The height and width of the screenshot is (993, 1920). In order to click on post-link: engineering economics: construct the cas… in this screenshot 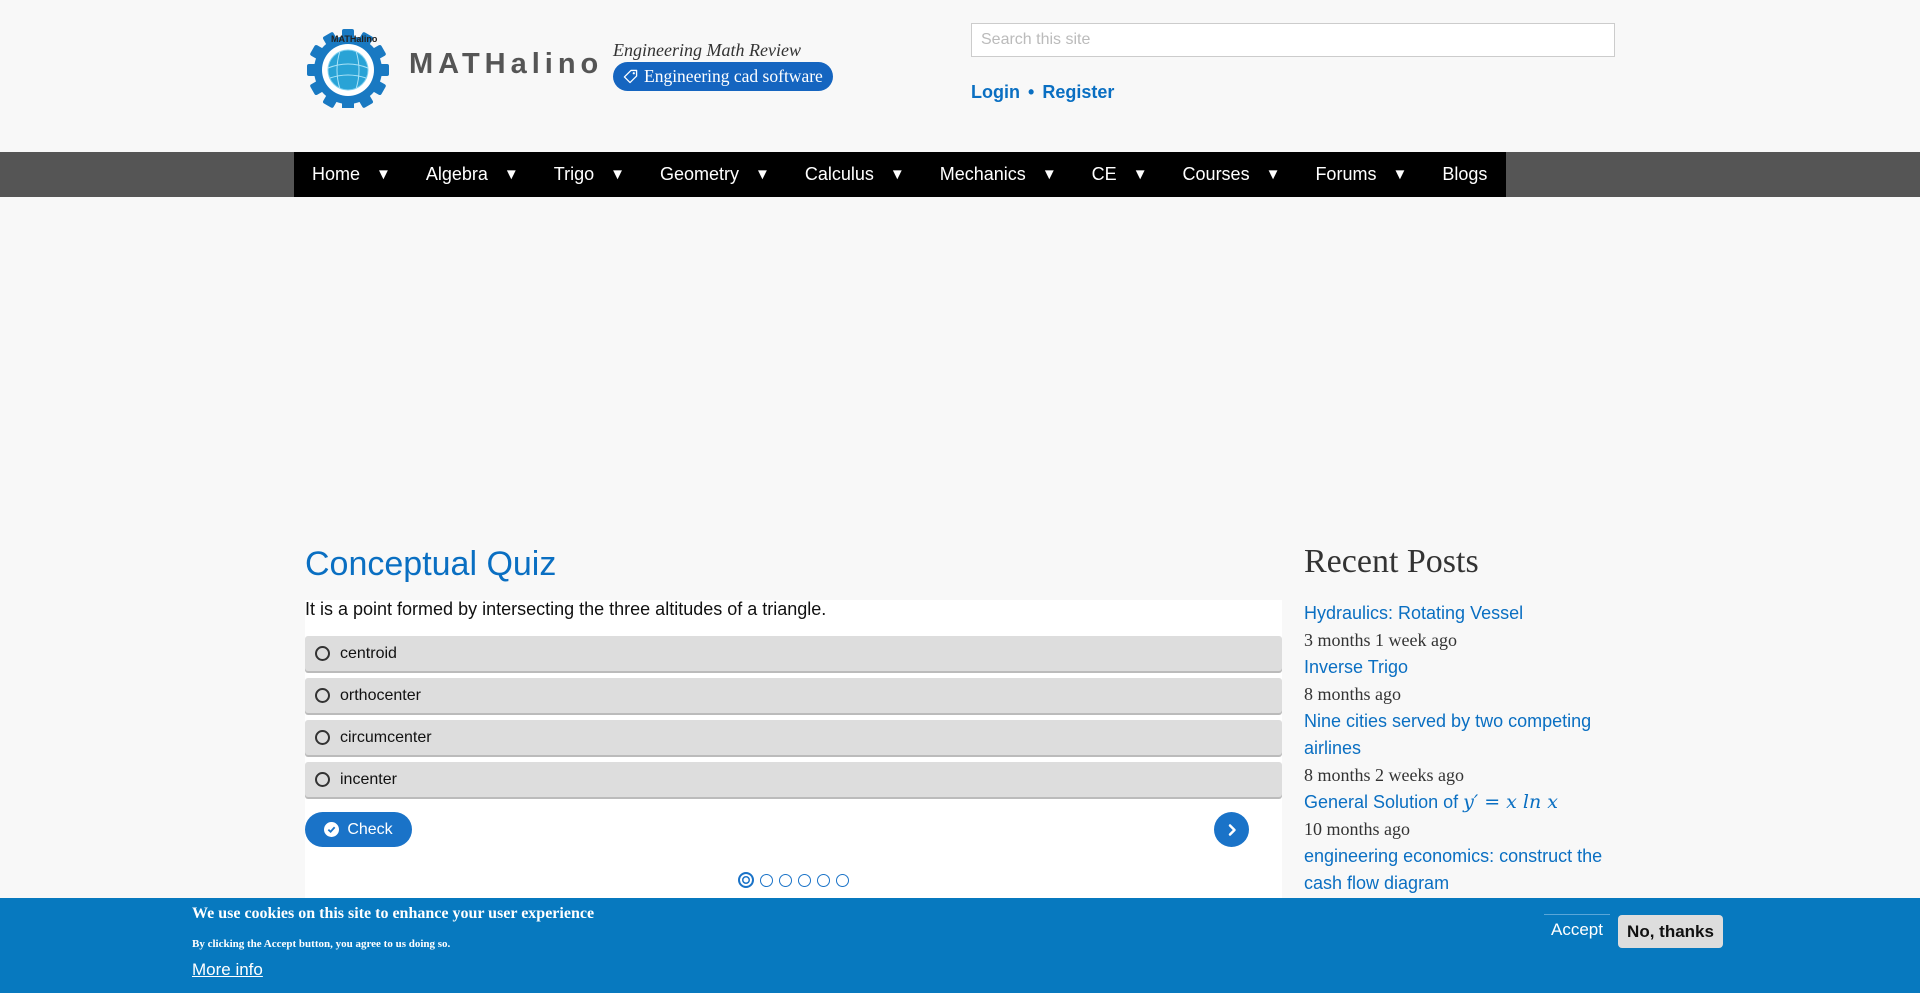, I will do `click(1464, 870)`.